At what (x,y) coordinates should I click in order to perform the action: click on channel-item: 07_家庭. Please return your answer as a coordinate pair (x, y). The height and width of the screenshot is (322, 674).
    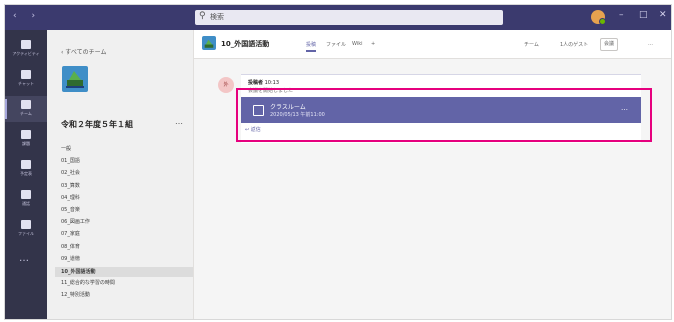
    Looking at the image, I should click on (70, 233).